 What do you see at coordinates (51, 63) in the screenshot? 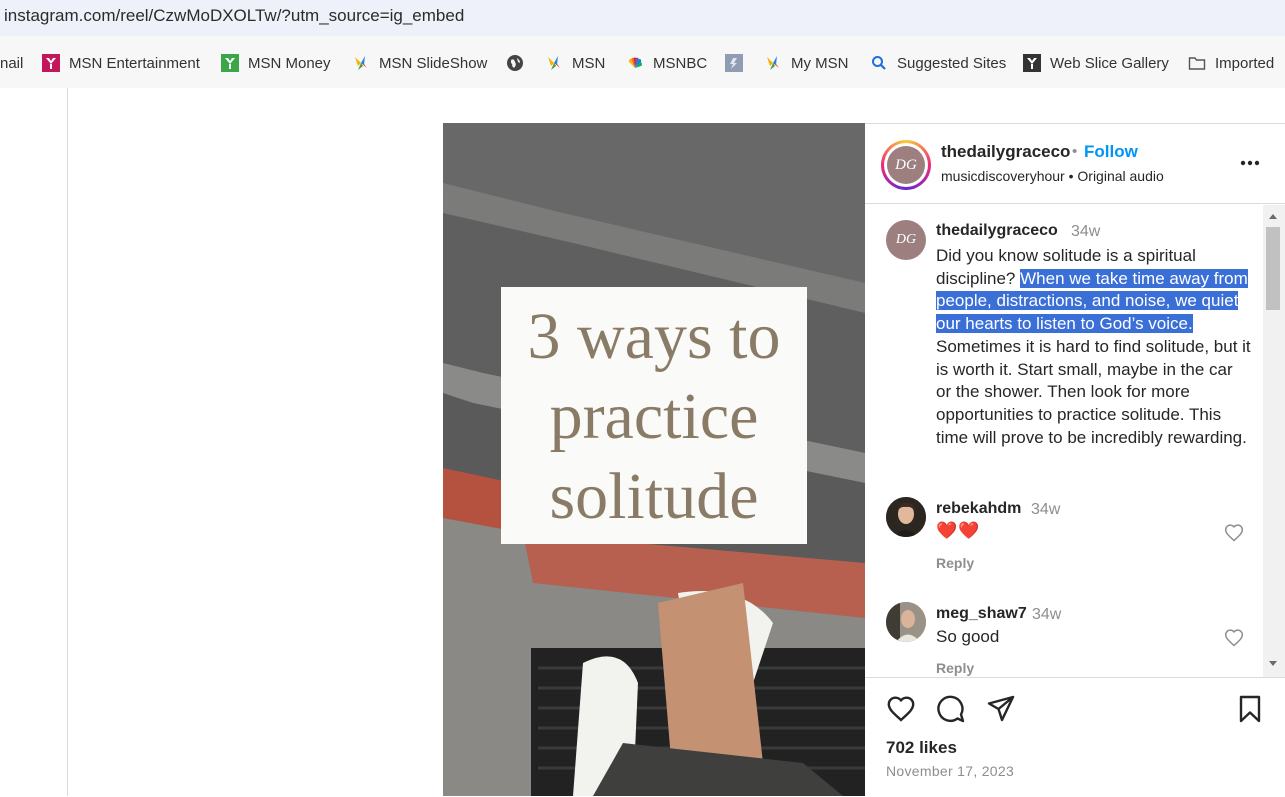
I see `msn-entertainment-icon` at bounding box center [51, 63].